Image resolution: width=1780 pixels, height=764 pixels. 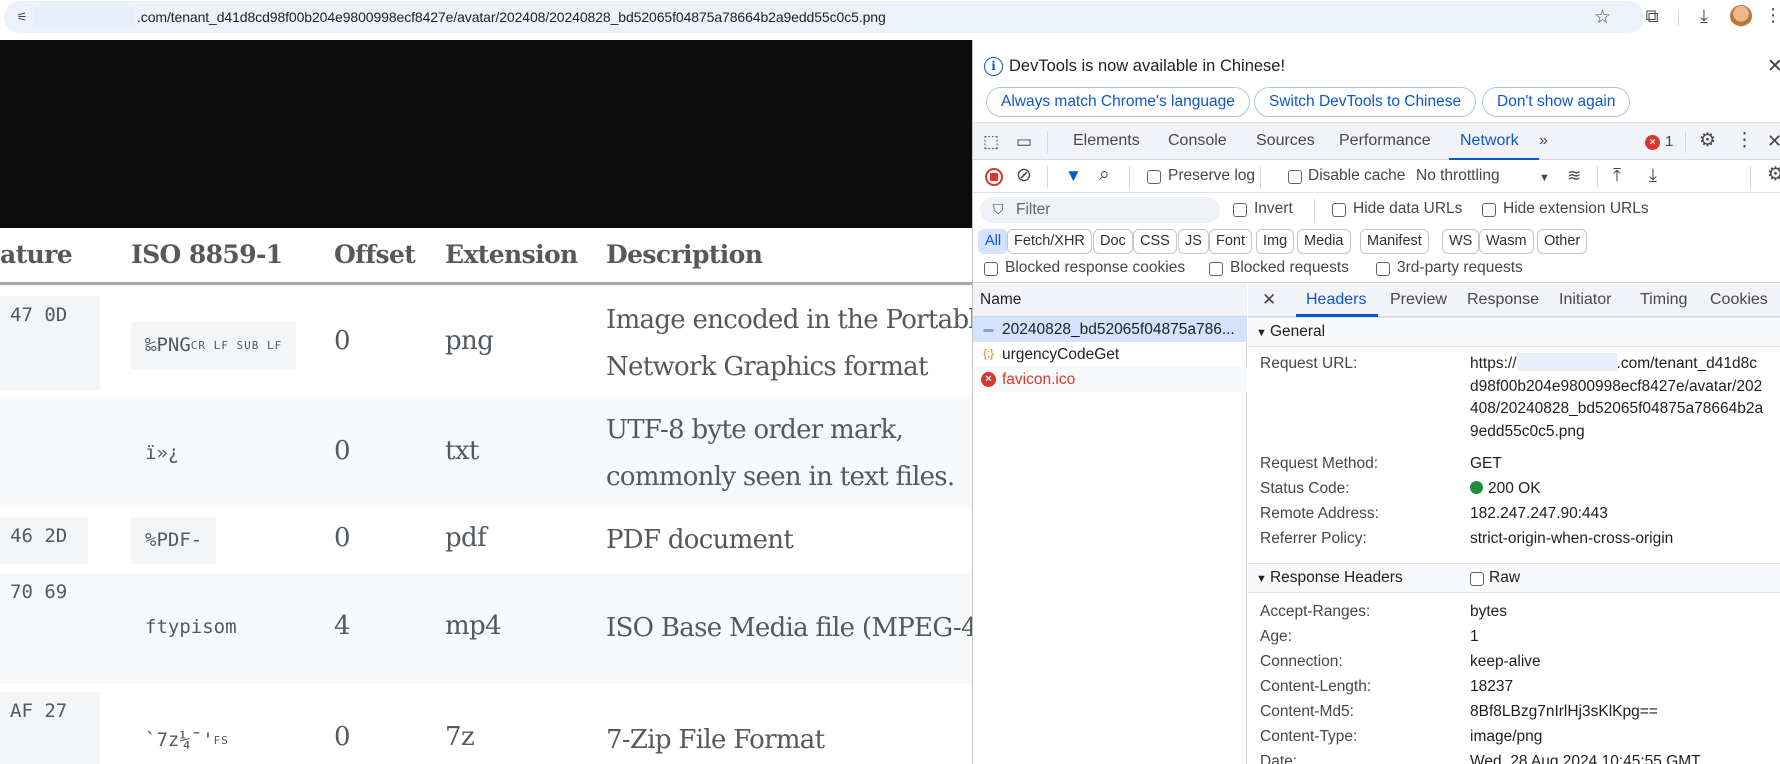 What do you see at coordinates (1574, 176) in the screenshot?
I see `network-conditions-icon: ≋` at bounding box center [1574, 176].